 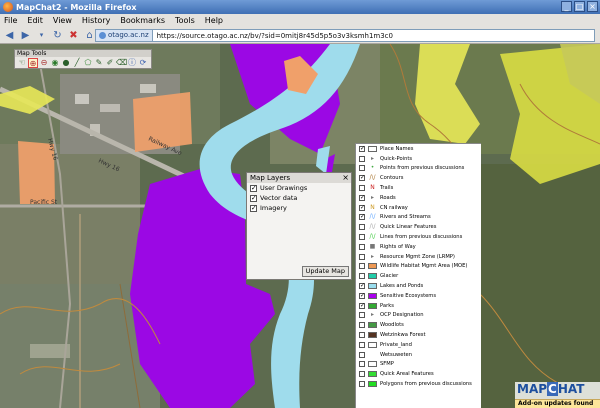 I want to click on legend-item: SFMP, so click(x=418, y=365).